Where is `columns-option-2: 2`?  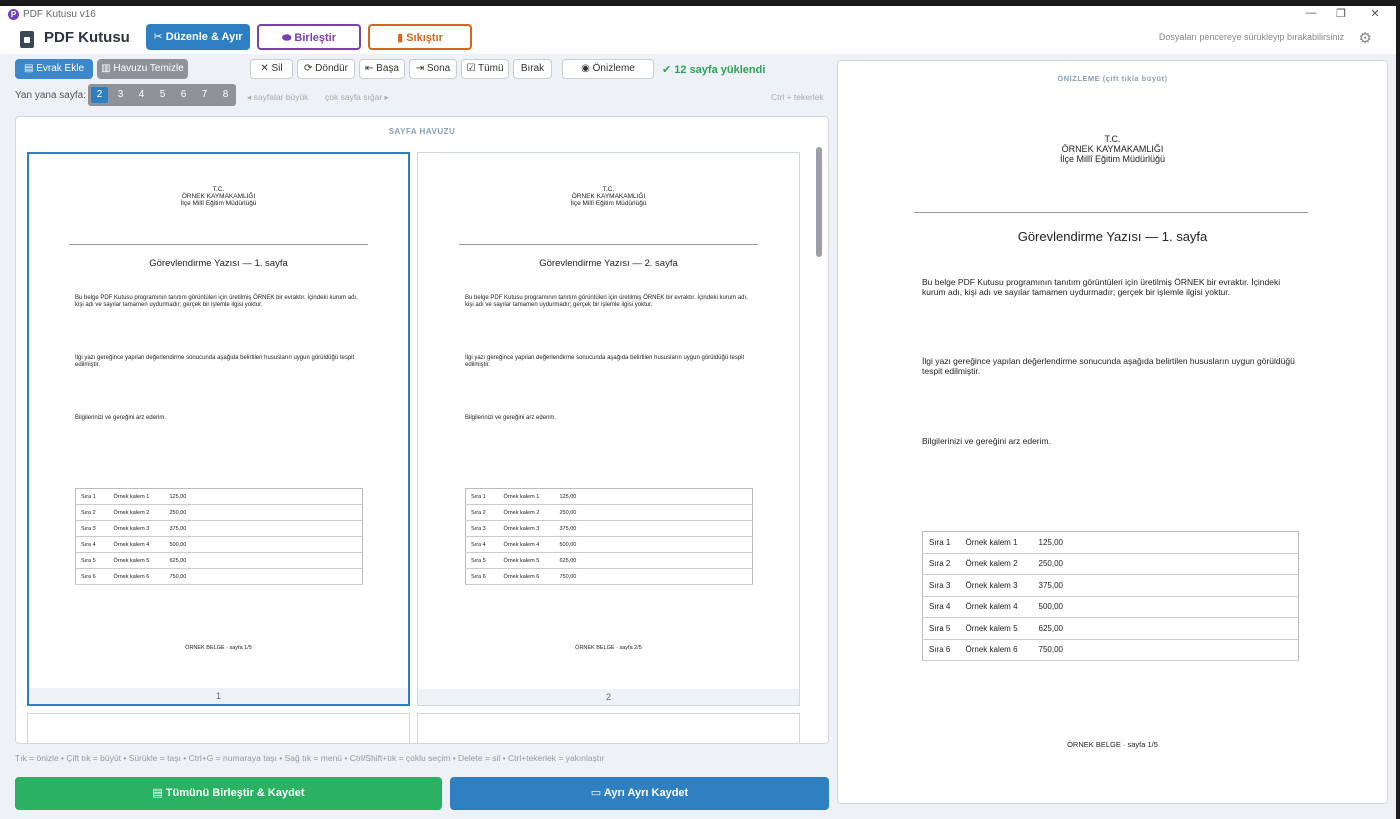
columns-option-2: 2 is located at coordinates (99, 95).